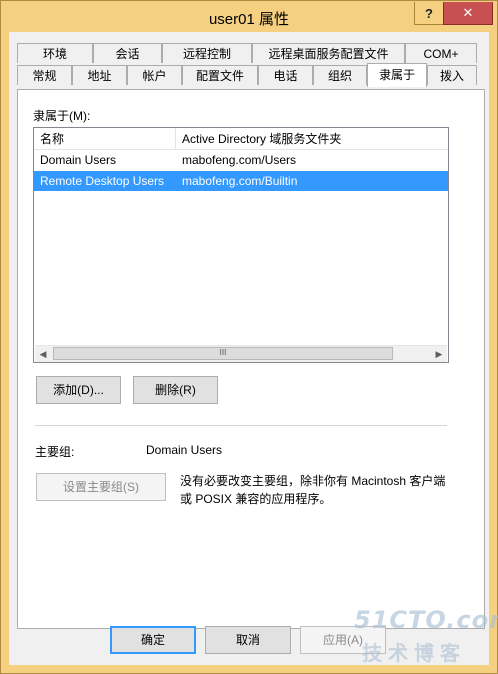  Describe the element at coordinates (248, 640) in the screenshot. I see `cancel-button: 取消` at that location.